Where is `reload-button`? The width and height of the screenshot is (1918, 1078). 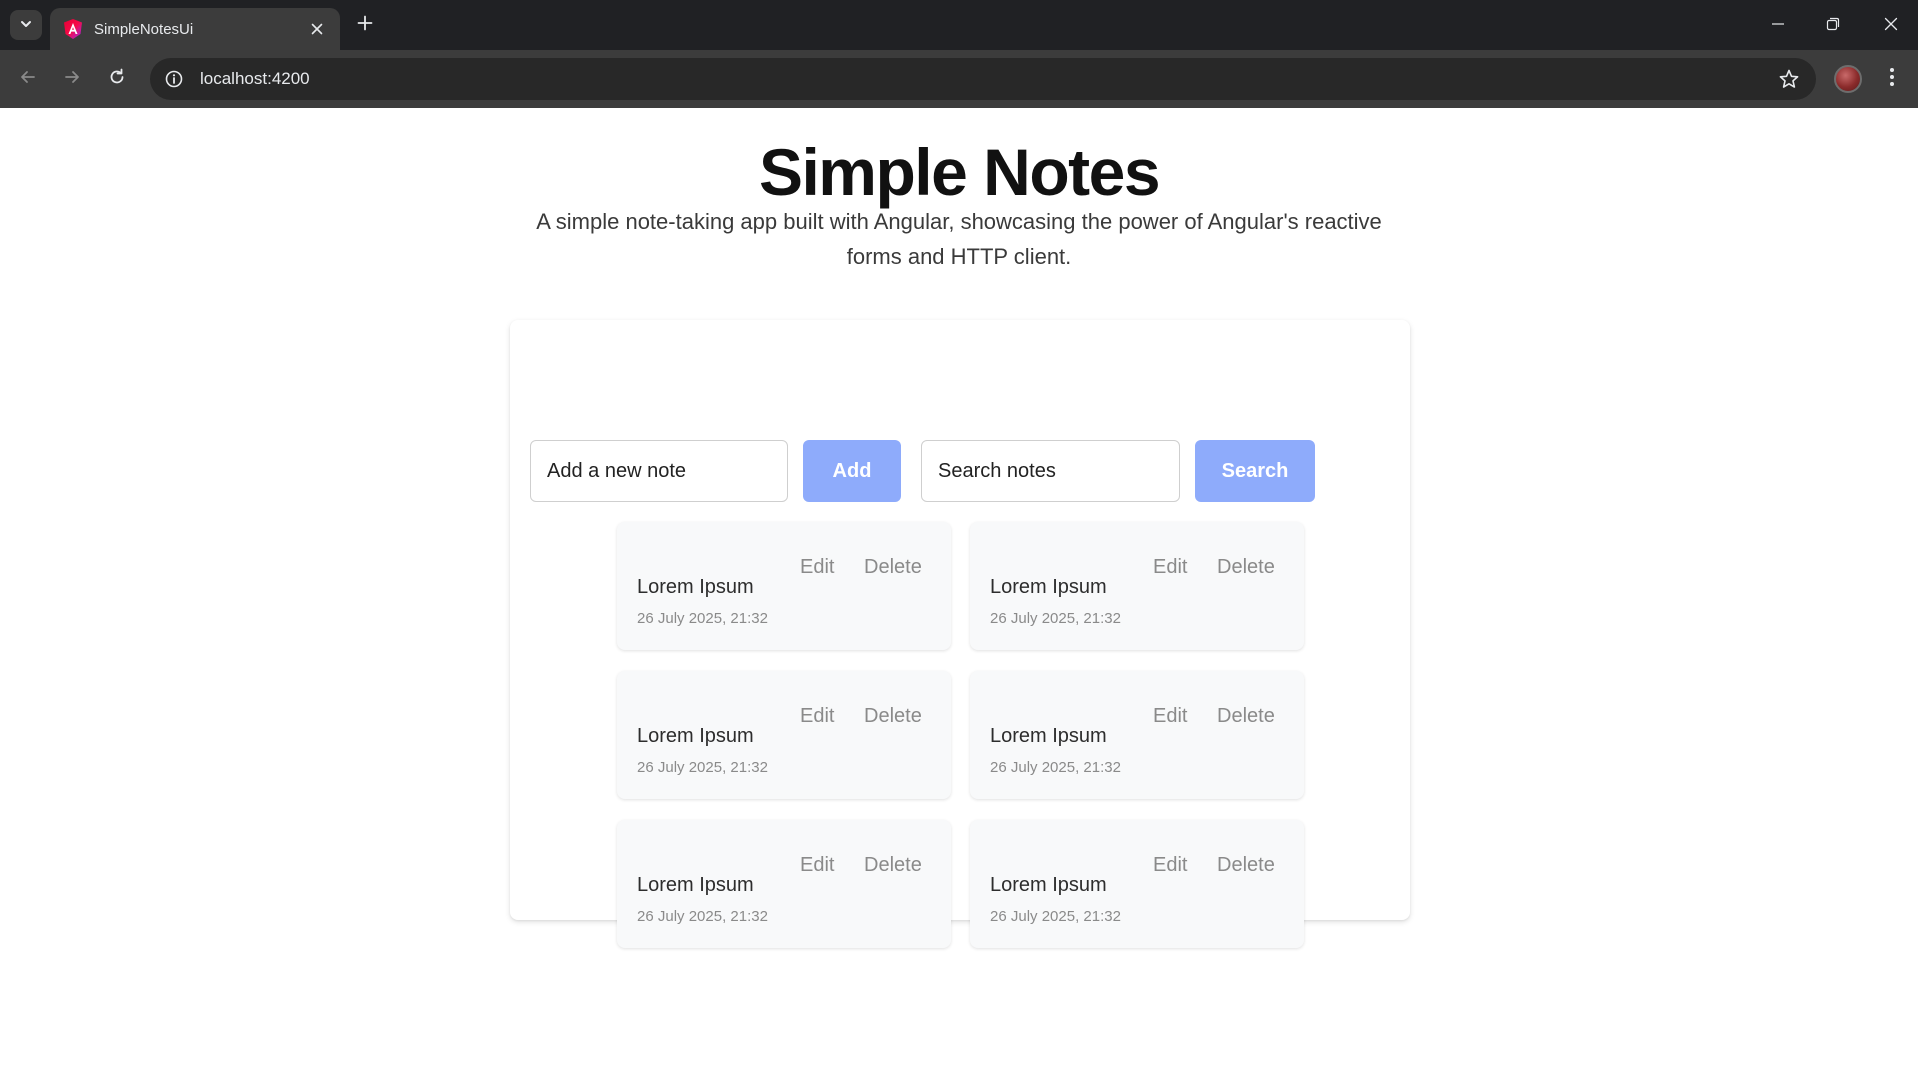
reload-button is located at coordinates (117, 79).